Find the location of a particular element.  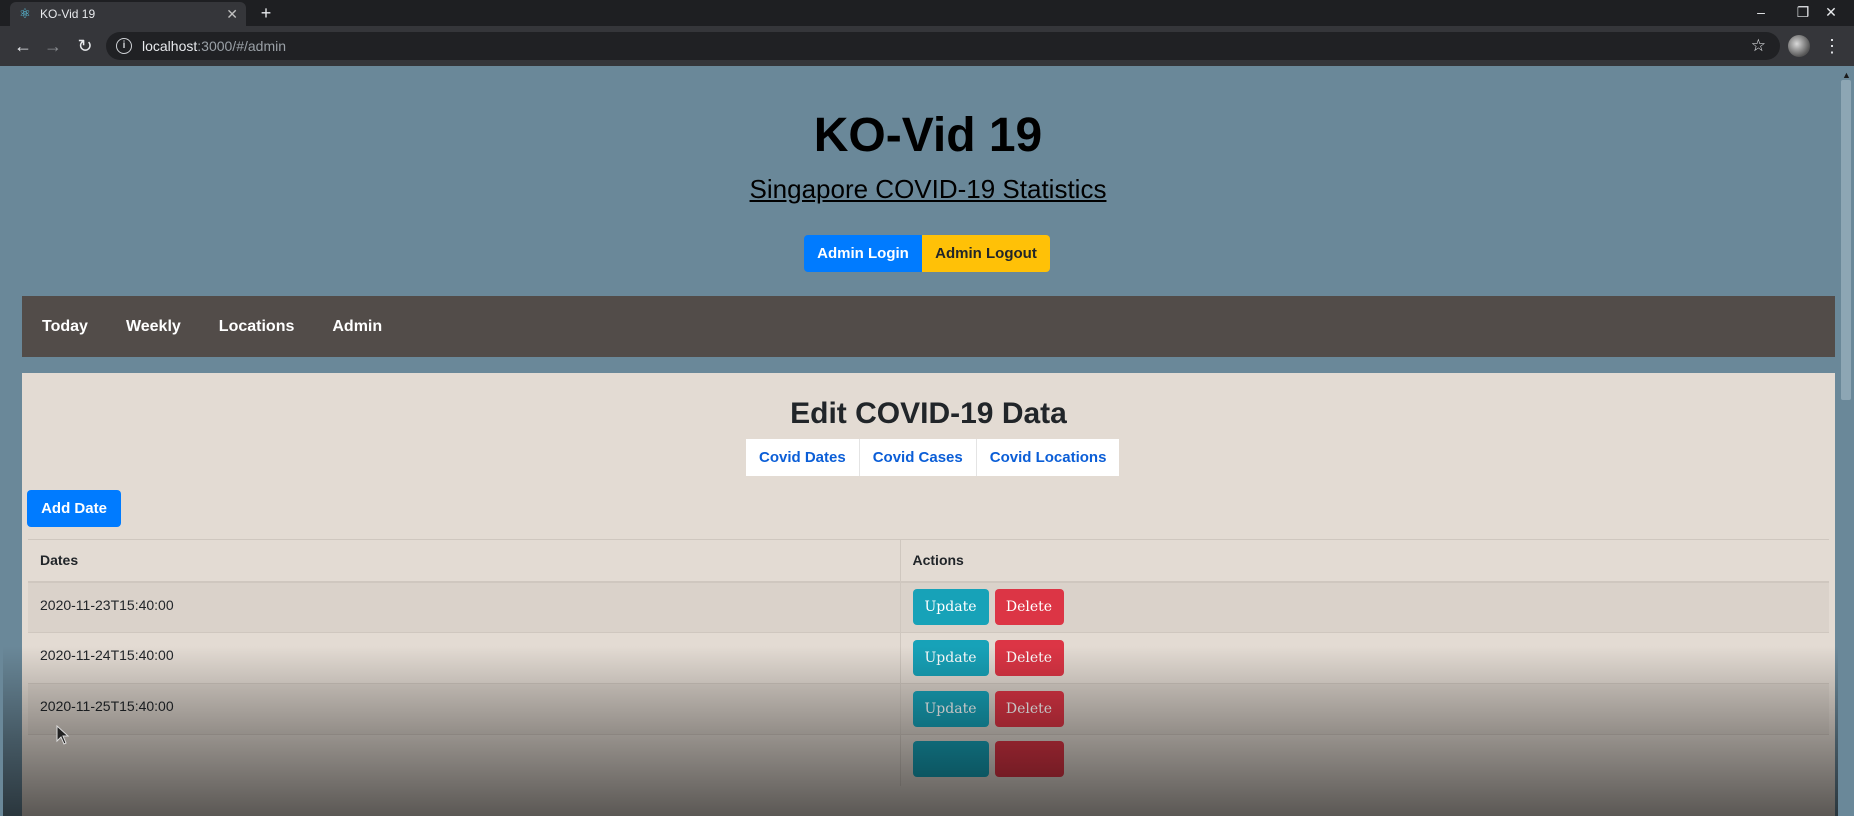

table-row is located at coordinates (928, 760).